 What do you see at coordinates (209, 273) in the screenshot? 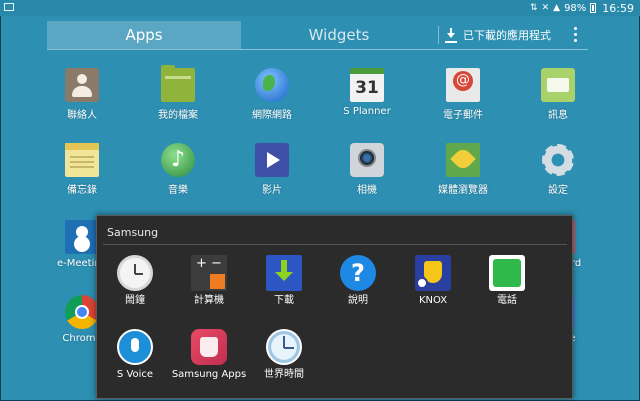
I see `calculator-icon` at bounding box center [209, 273].